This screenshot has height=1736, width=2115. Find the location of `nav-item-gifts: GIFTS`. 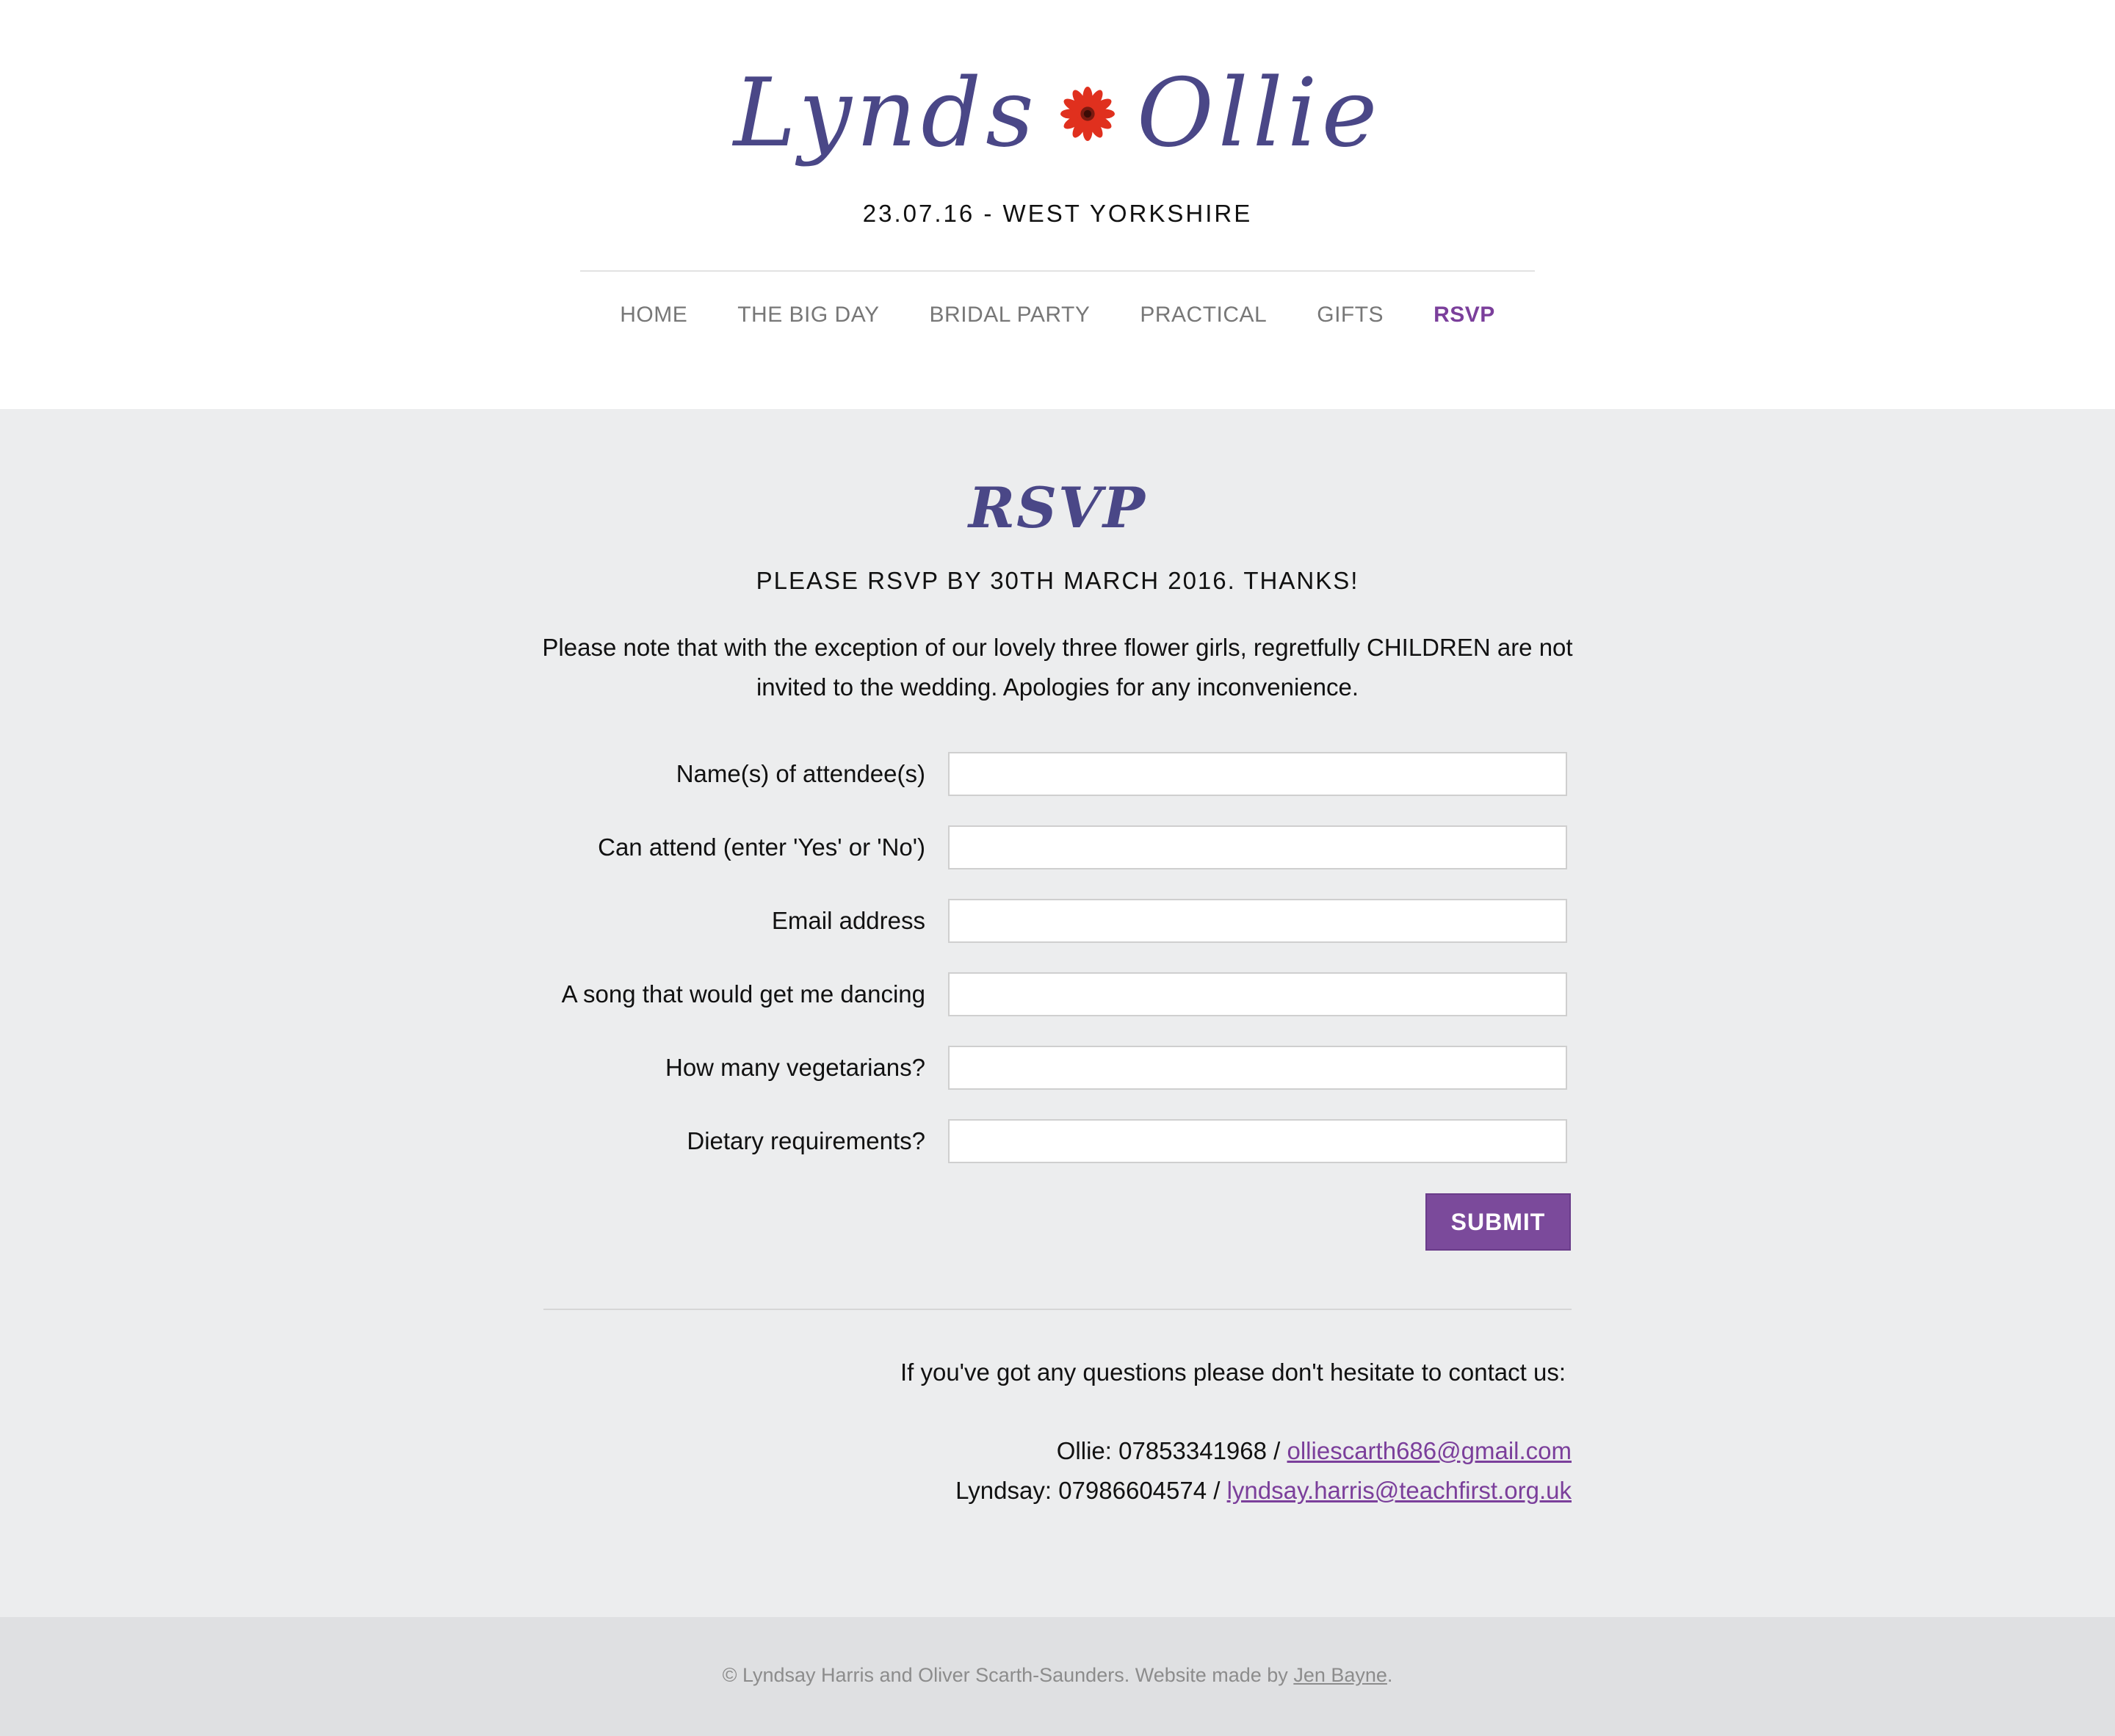

nav-item-gifts: GIFTS is located at coordinates (1350, 315).